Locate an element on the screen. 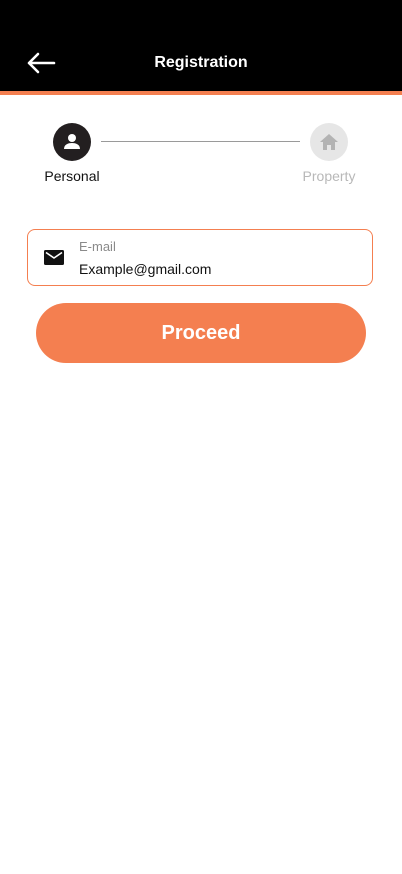 The width and height of the screenshot is (402, 874). proceed-button: Proceed is located at coordinates (201, 333).